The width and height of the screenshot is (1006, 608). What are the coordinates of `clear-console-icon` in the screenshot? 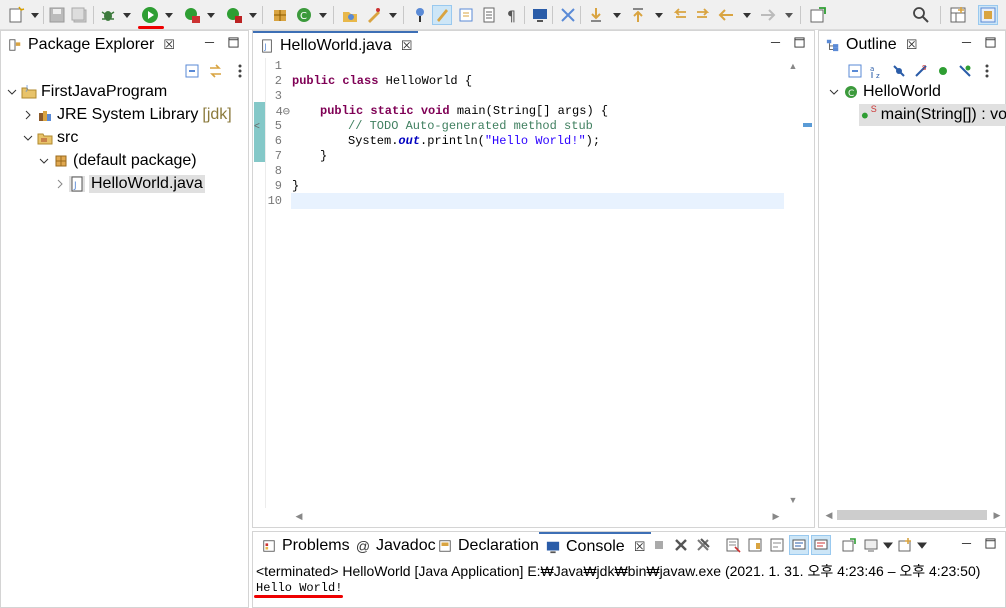 It's located at (733, 545).